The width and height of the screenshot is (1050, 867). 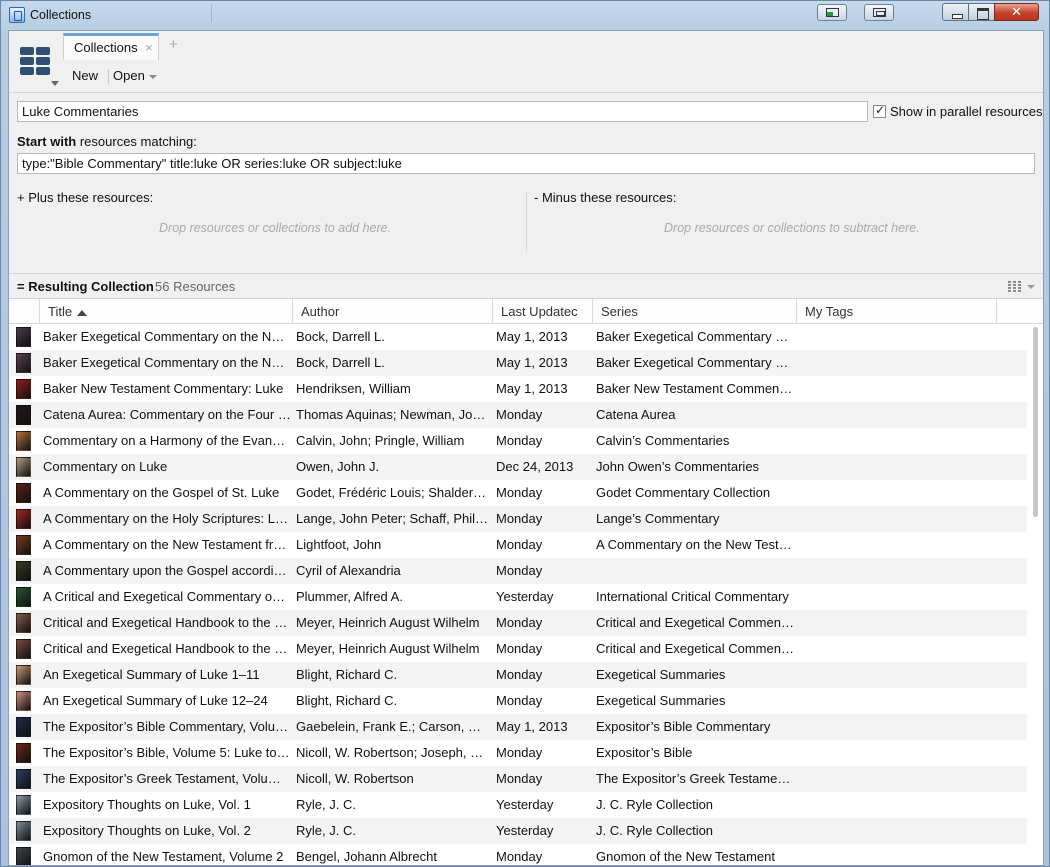 What do you see at coordinates (525, 596) in the screenshot?
I see `row-last-updated: Yesterday` at bounding box center [525, 596].